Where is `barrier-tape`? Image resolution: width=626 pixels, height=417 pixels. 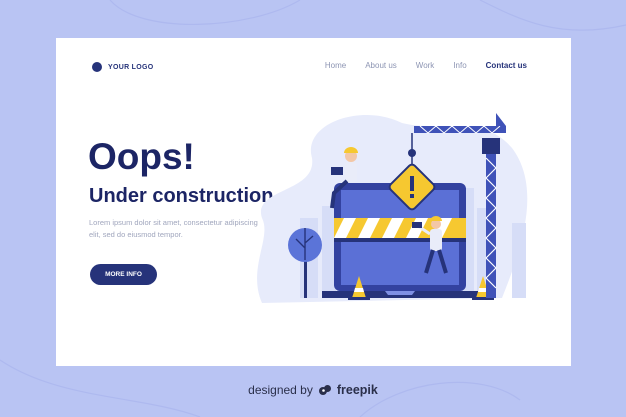 barrier-tape is located at coordinates (400, 230).